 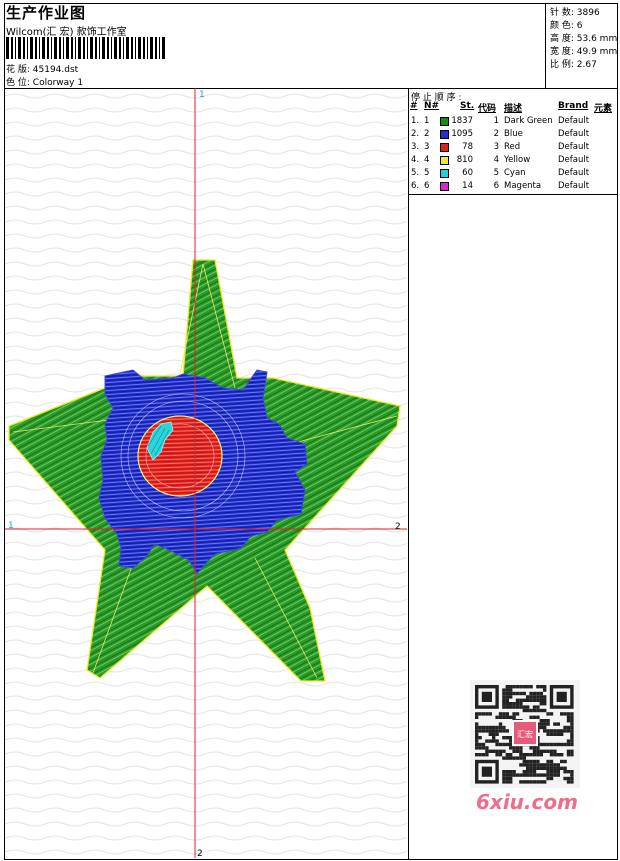 I want to click on table-row: 6. 6 14 6 Magenta Default, so click(x=514, y=186).